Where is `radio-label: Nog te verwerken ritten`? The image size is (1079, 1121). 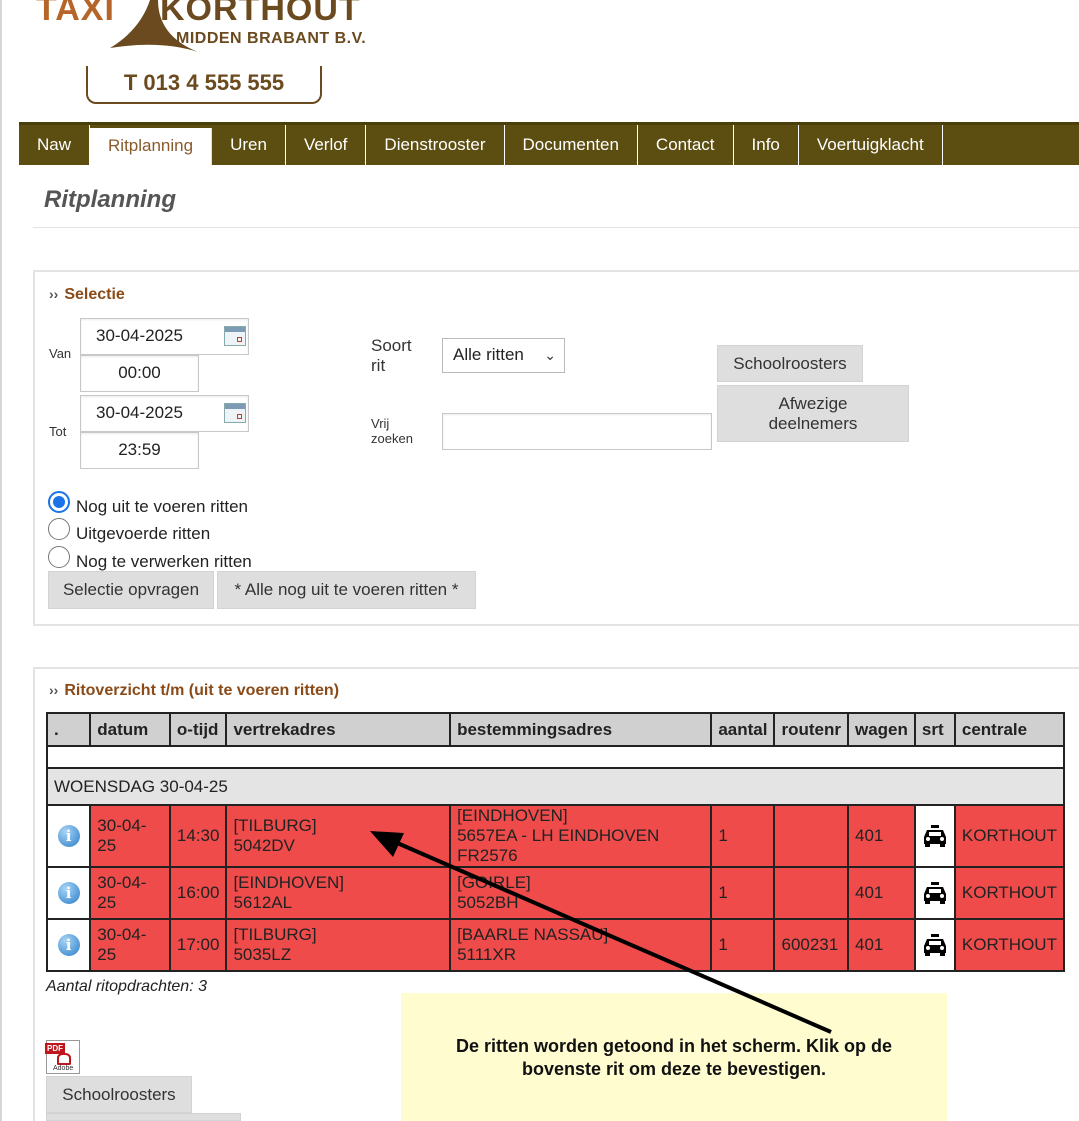
radio-label: Nog te verwerken ritten is located at coordinates (164, 561).